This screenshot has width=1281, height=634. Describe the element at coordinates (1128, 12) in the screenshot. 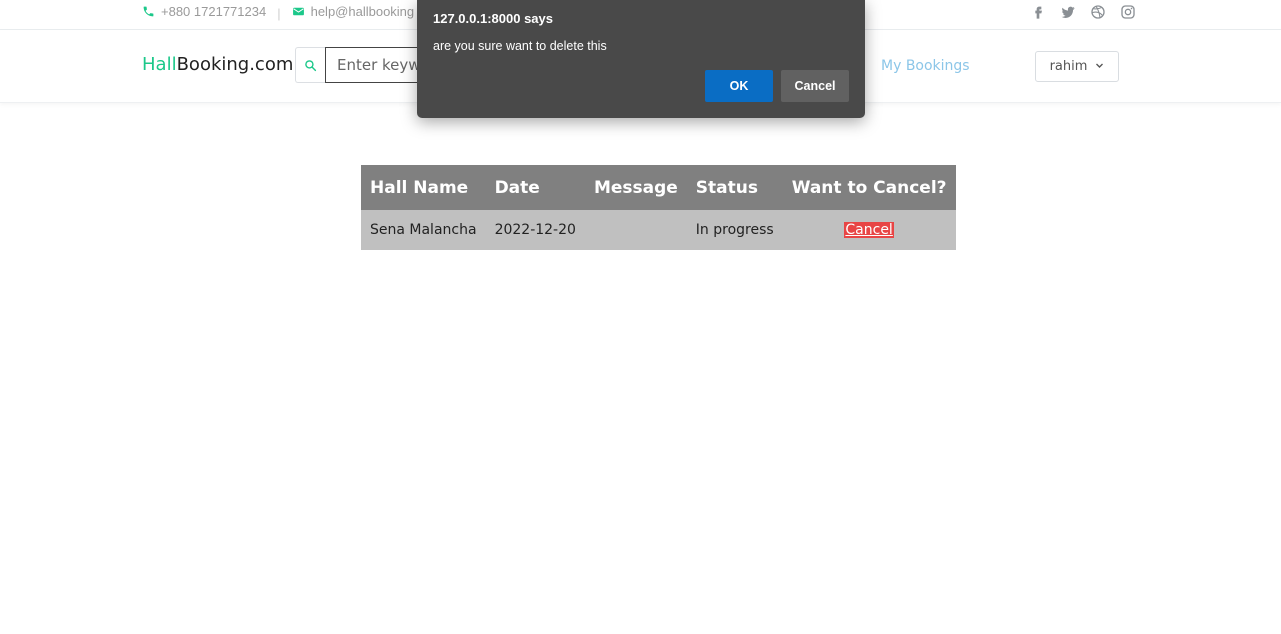

I see `instagram-icon` at that location.